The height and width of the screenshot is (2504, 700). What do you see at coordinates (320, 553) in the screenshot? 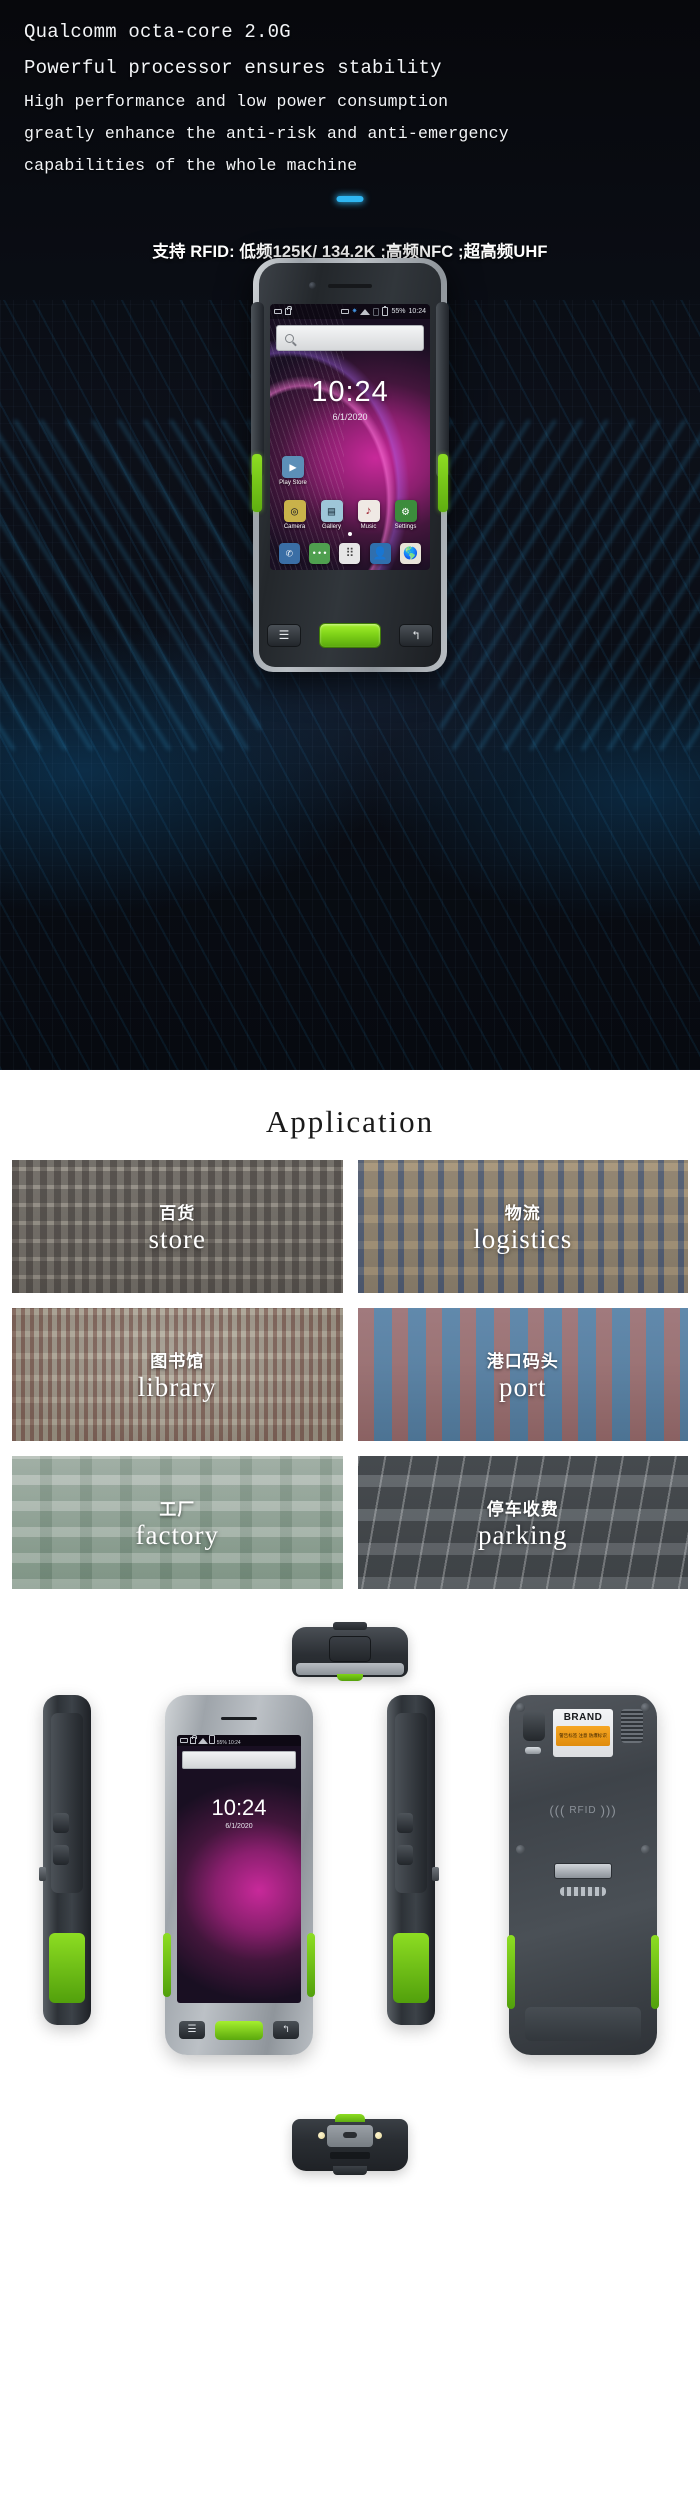
I see `messages-app-icon: •••` at bounding box center [320, 553].